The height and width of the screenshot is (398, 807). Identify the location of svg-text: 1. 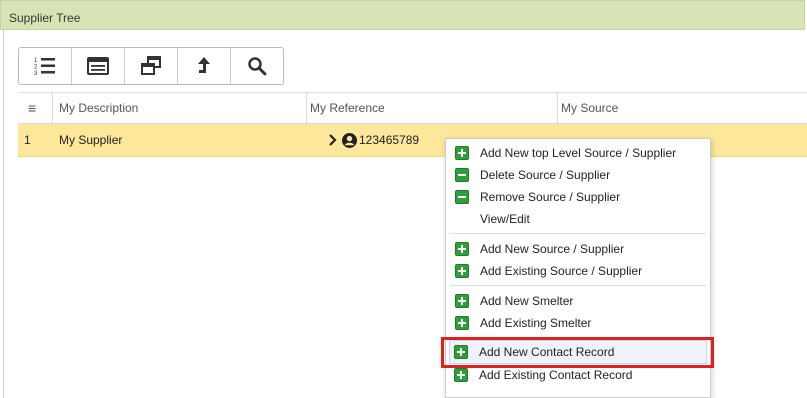
(36, 61).